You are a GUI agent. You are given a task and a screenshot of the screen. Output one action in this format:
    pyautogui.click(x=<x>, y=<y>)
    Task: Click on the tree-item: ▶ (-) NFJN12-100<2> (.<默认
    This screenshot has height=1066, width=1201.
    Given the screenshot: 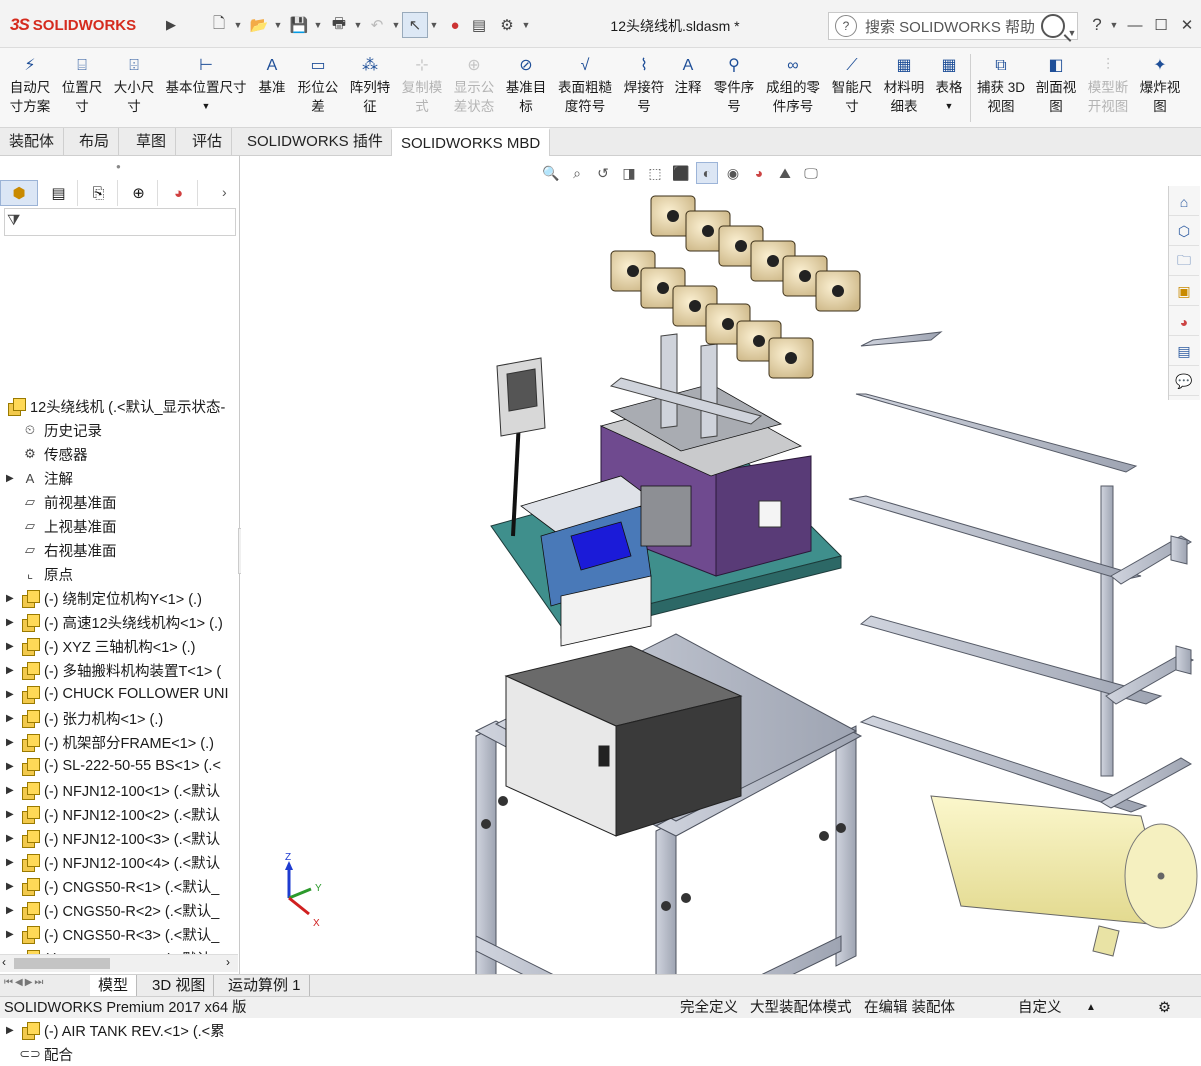 What is the action you would take?
    pyautogui.click(x=120, y=814)
    